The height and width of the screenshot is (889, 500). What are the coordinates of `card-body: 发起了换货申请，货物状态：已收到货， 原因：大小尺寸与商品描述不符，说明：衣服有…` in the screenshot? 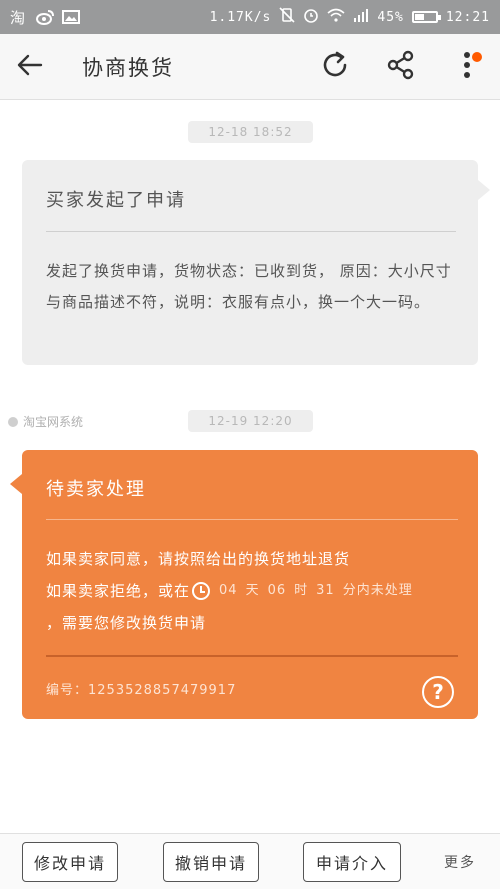 It's located at (249, 286).